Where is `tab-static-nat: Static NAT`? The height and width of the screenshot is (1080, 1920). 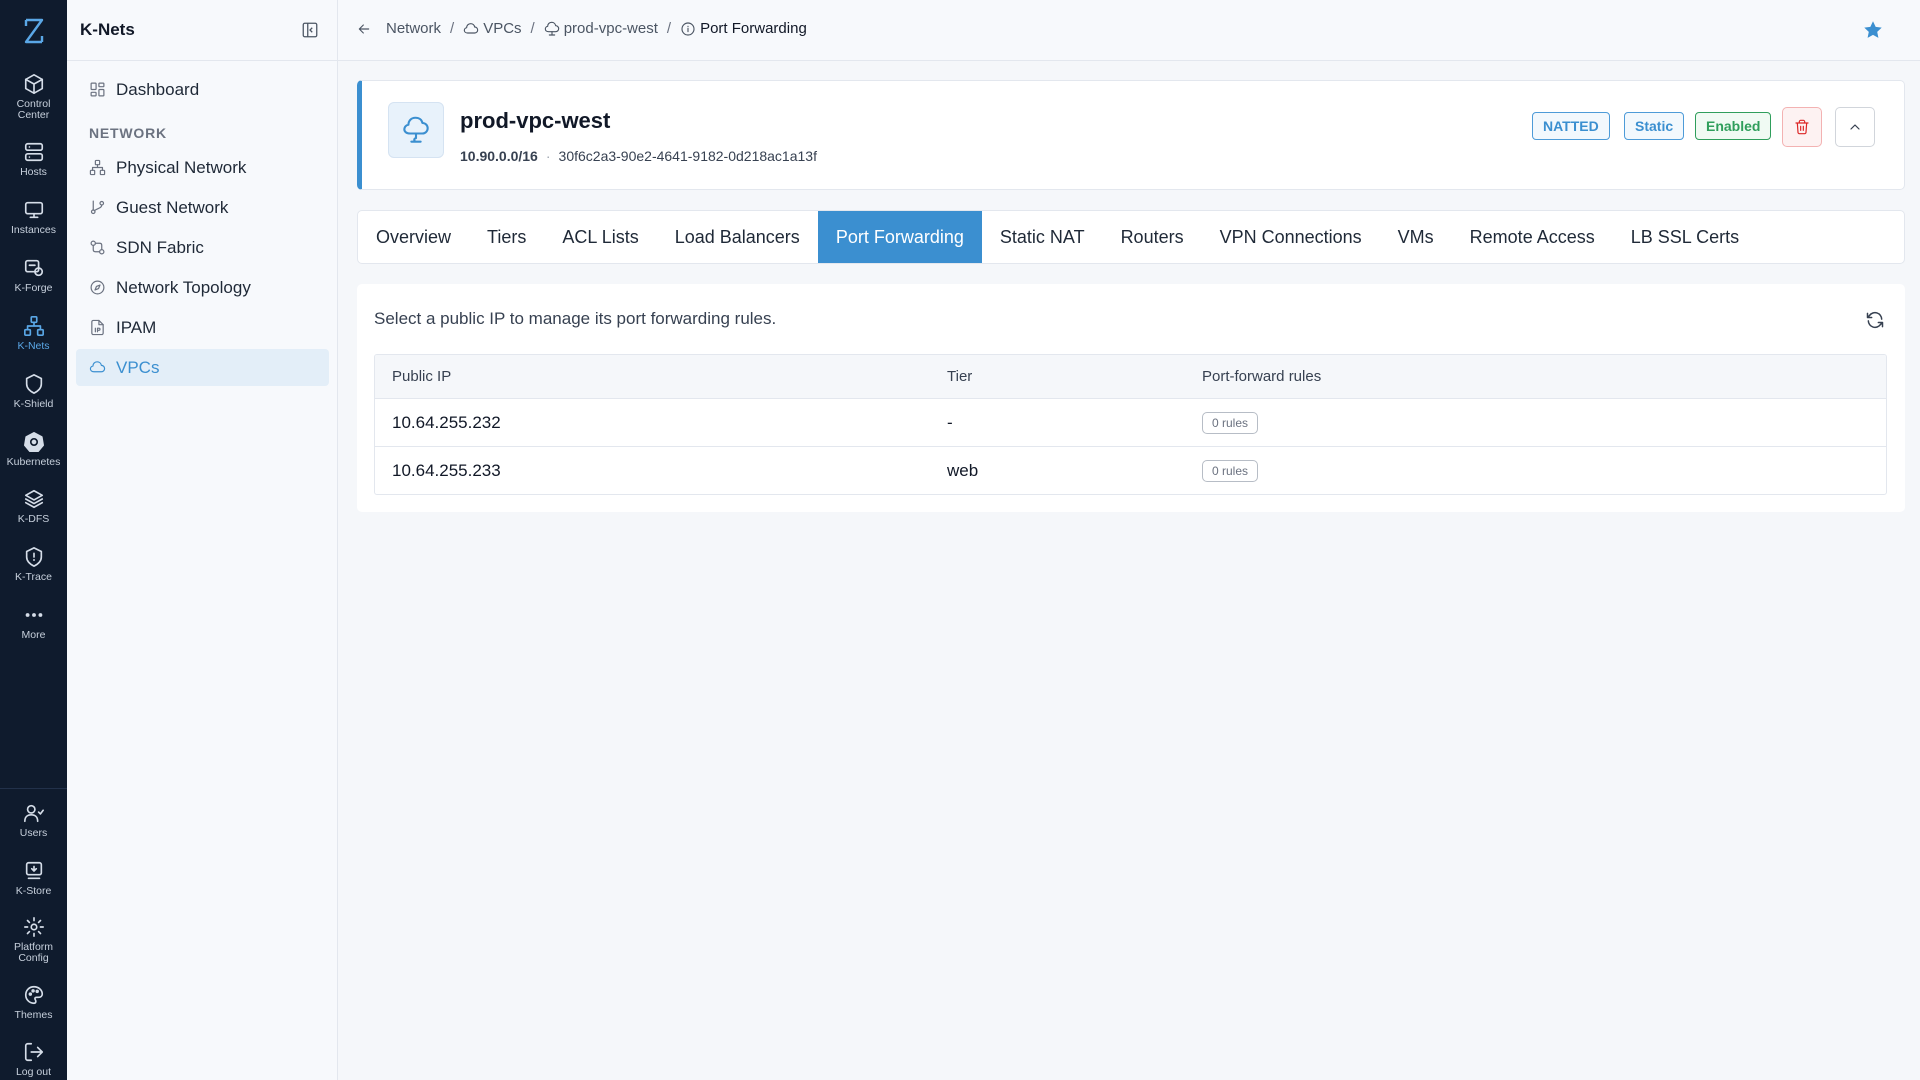 tab-static-nat: Static NAT is located at coordinates (1042, 237).